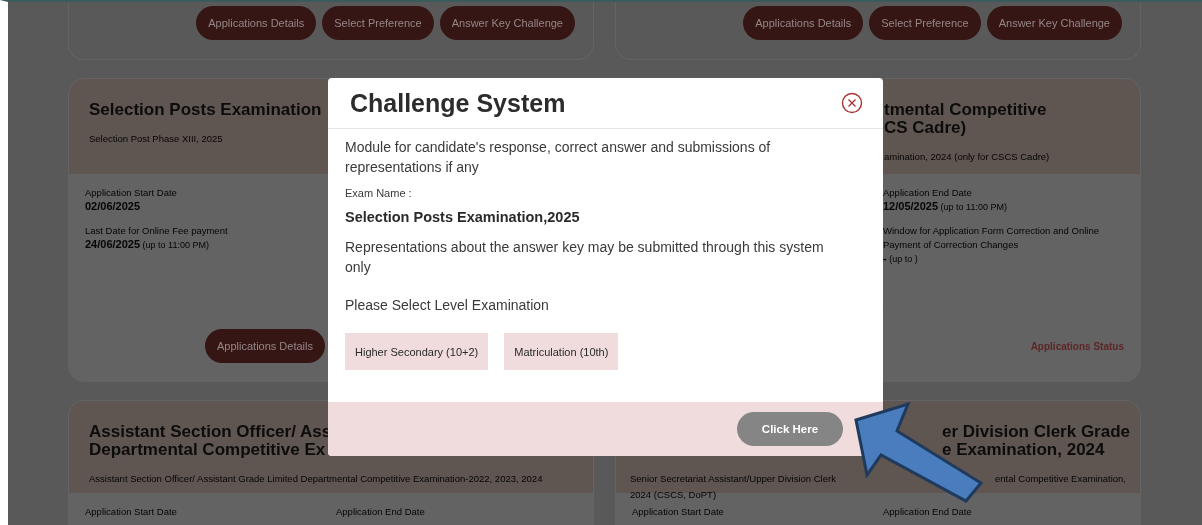  Describe the element at coordinates (156, 139) in the screenshot. I see `card-subtitle: Selection Post Phase XIII, 2025` at that location.